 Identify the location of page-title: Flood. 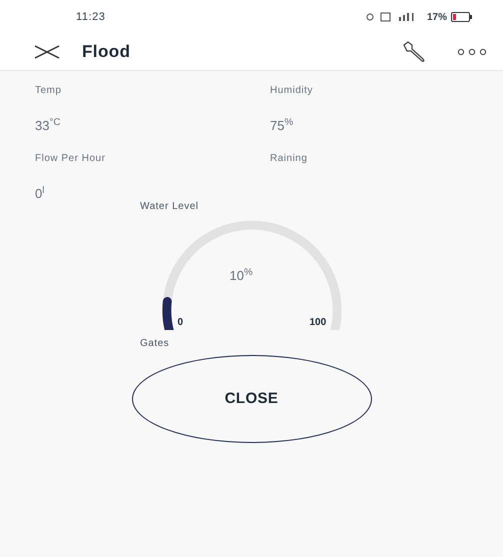
(106, 52).